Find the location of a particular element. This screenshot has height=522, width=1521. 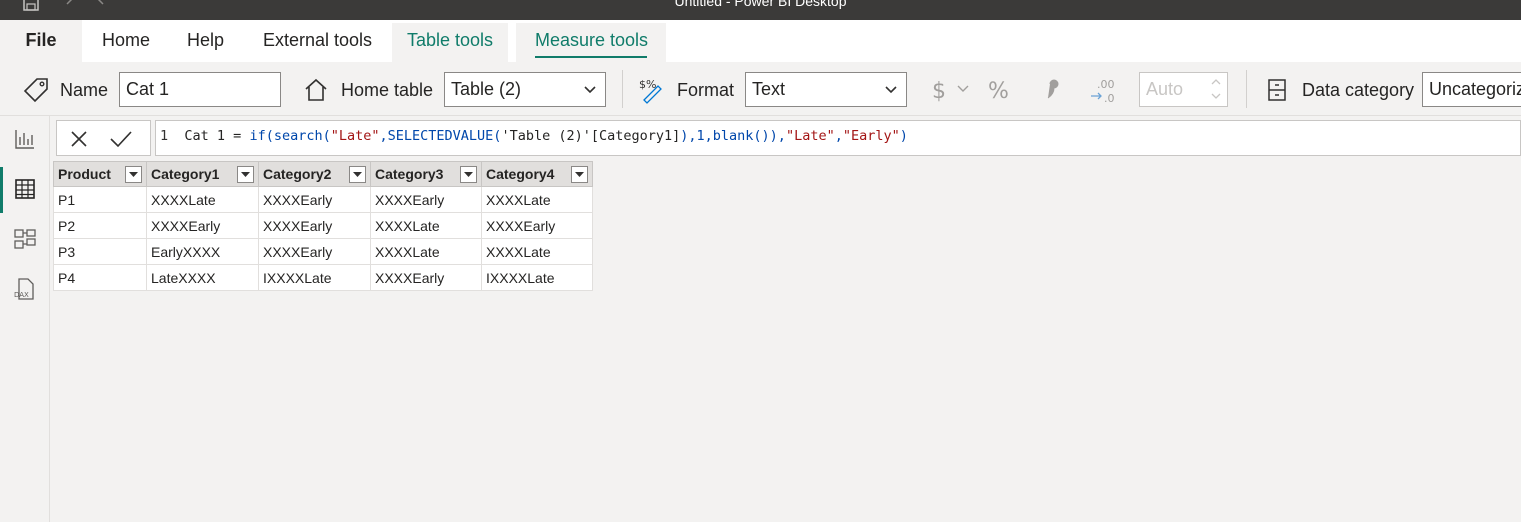

table-row: P3 EarlyXXXX XXXXEarly XXXXLate XXXXLate is located at coordinates (323, 251).